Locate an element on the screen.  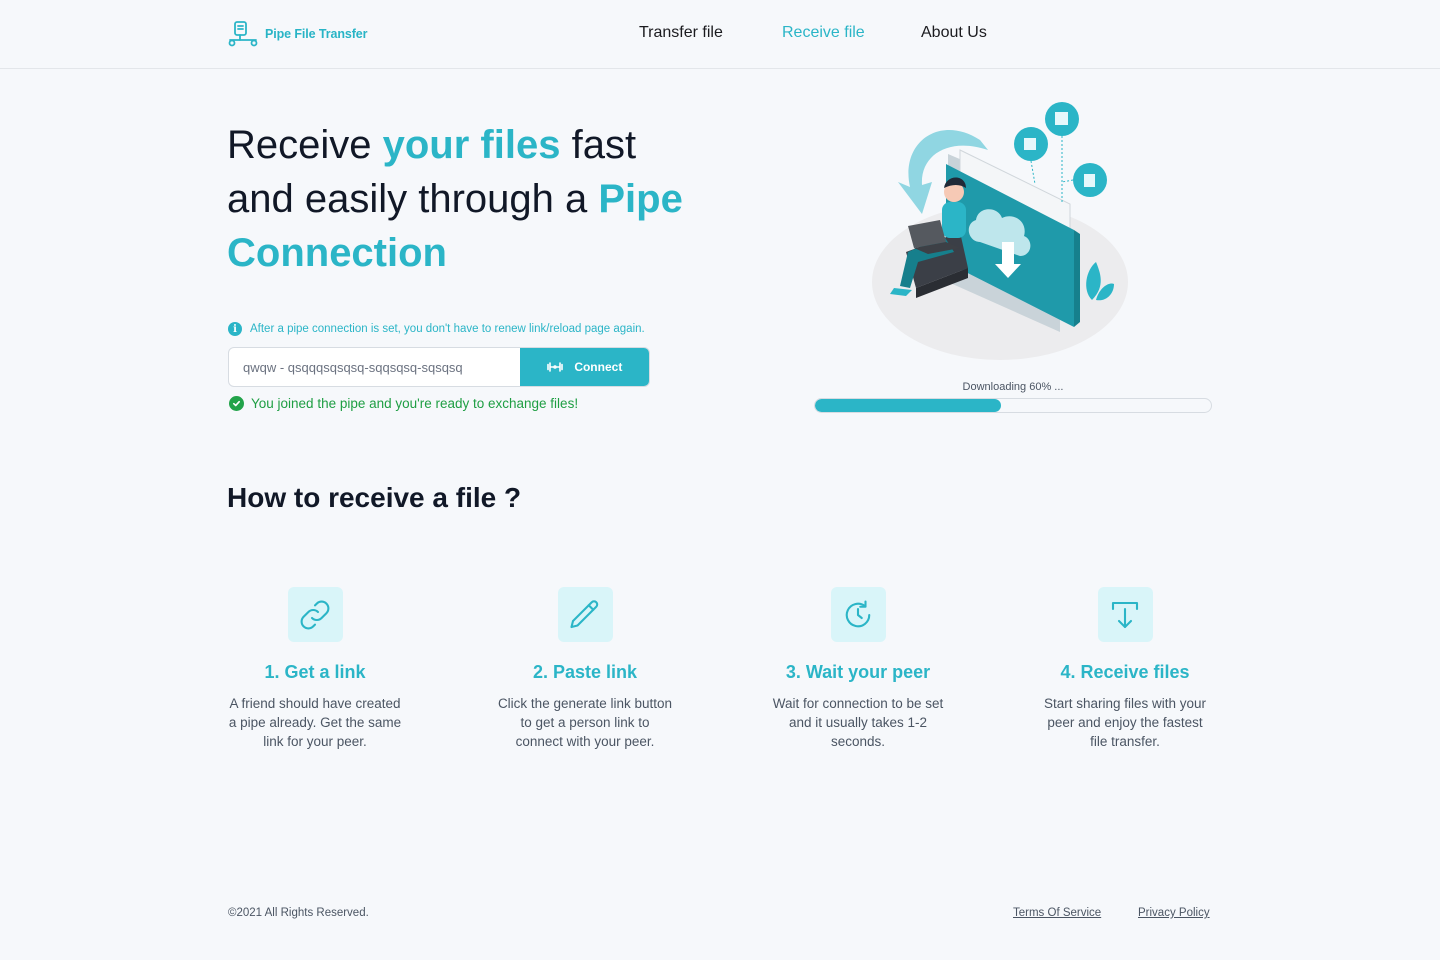
step-title: 2. Paste link is located at coordinates (585, 672).